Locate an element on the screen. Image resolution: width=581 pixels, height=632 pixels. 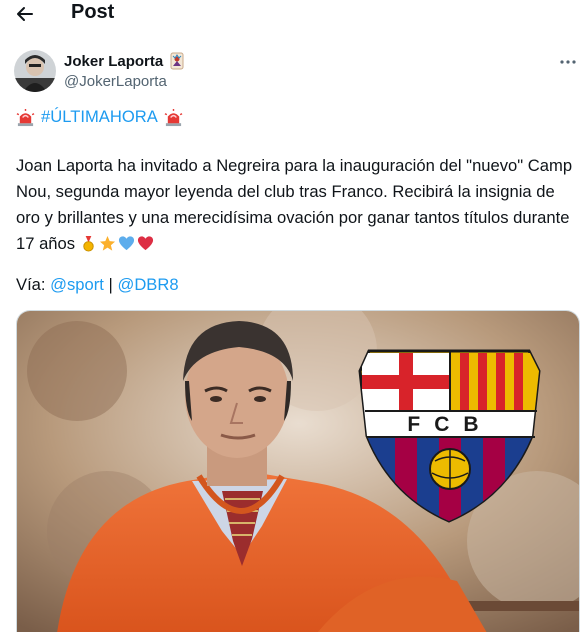
arrow-left-icon is located at coordinates (25, 14).